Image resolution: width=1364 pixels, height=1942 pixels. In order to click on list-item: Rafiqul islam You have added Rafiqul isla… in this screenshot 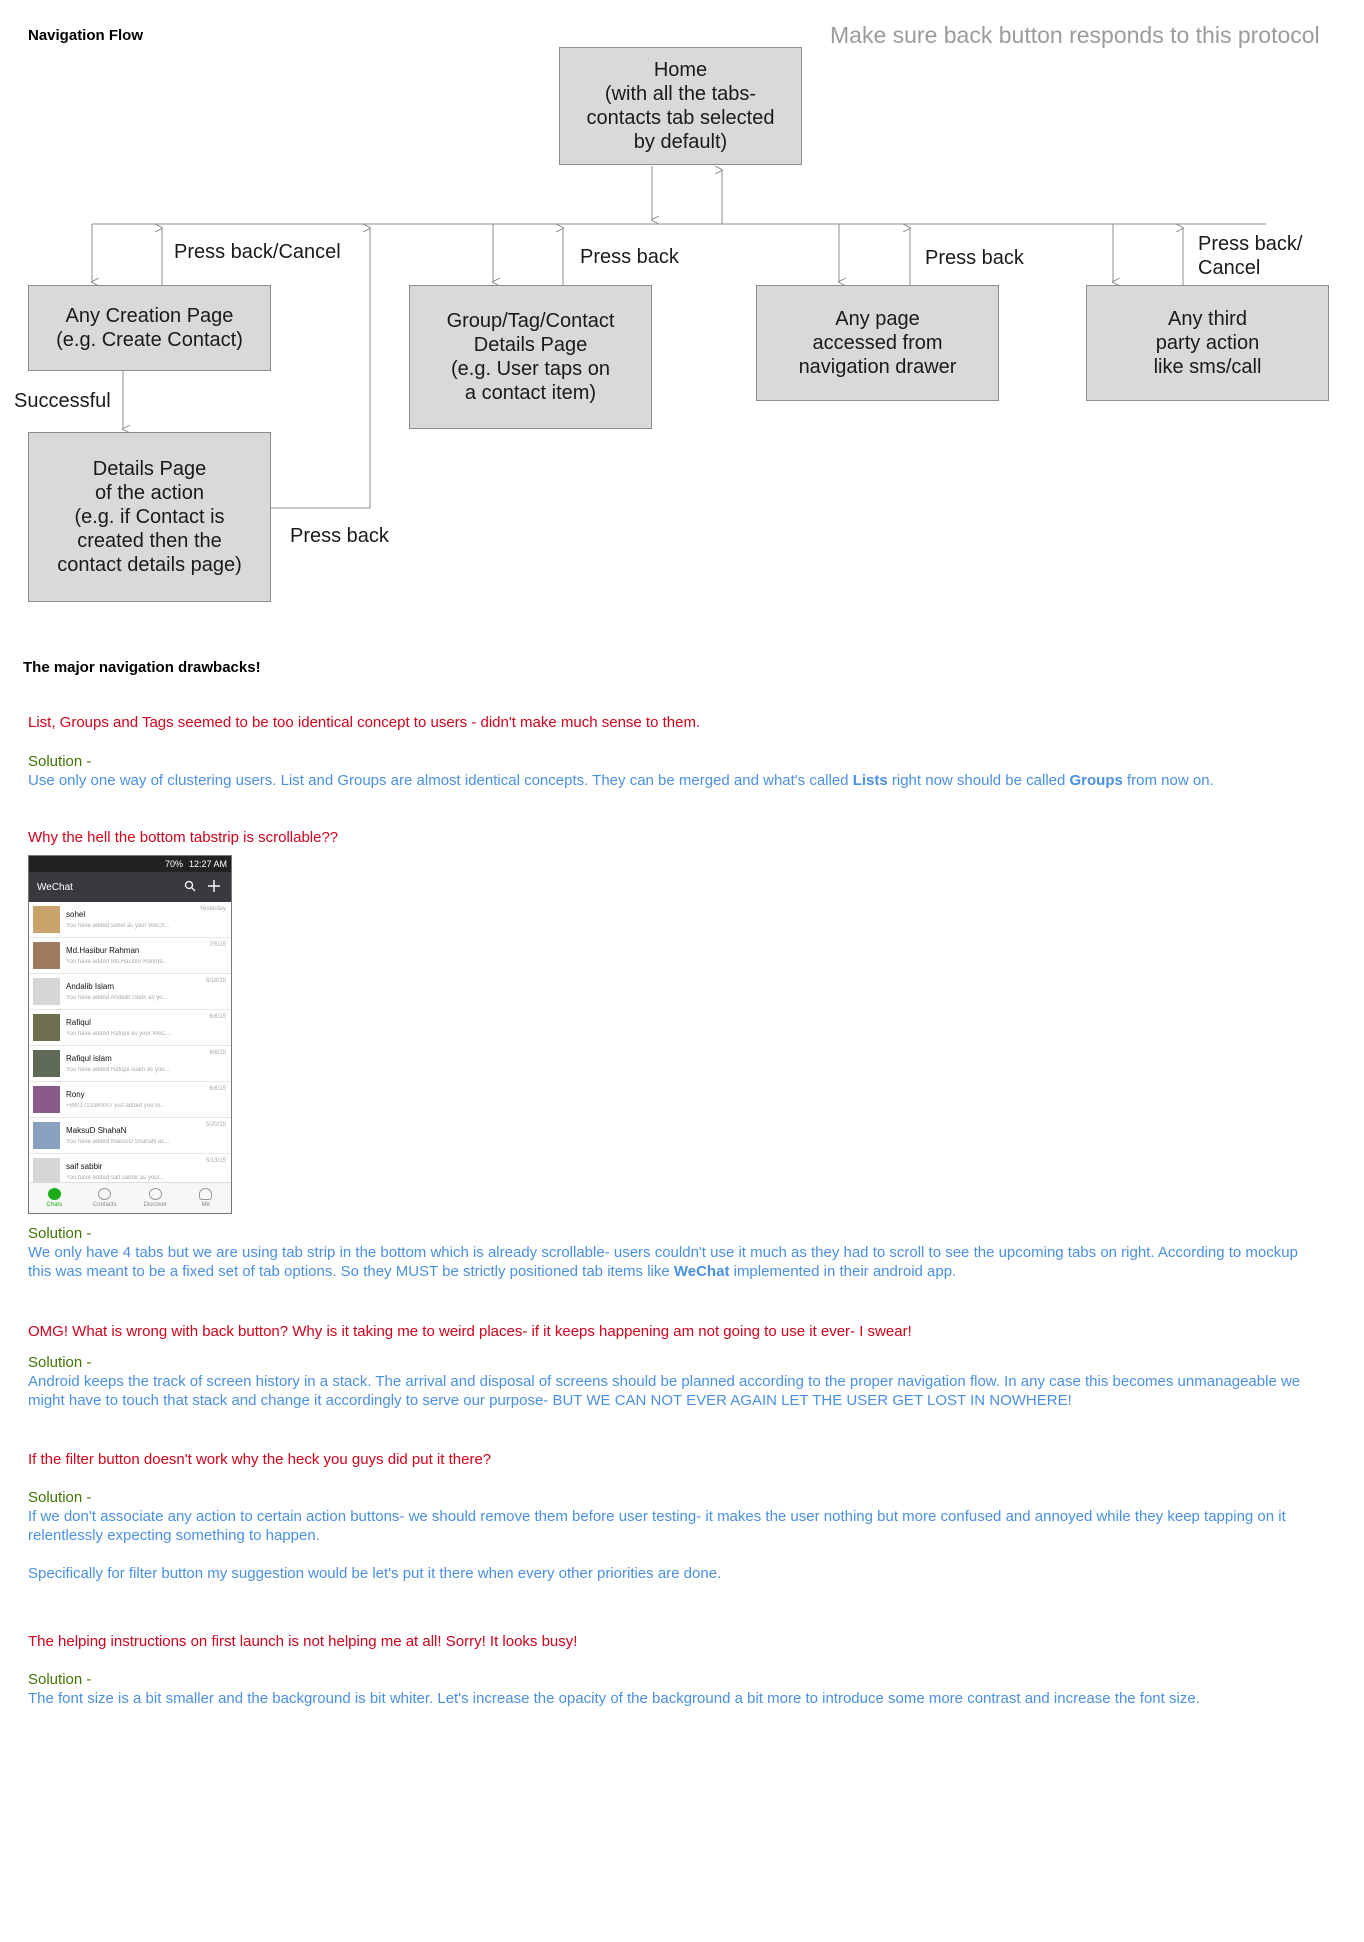, I will do `click(130, 1064)`.